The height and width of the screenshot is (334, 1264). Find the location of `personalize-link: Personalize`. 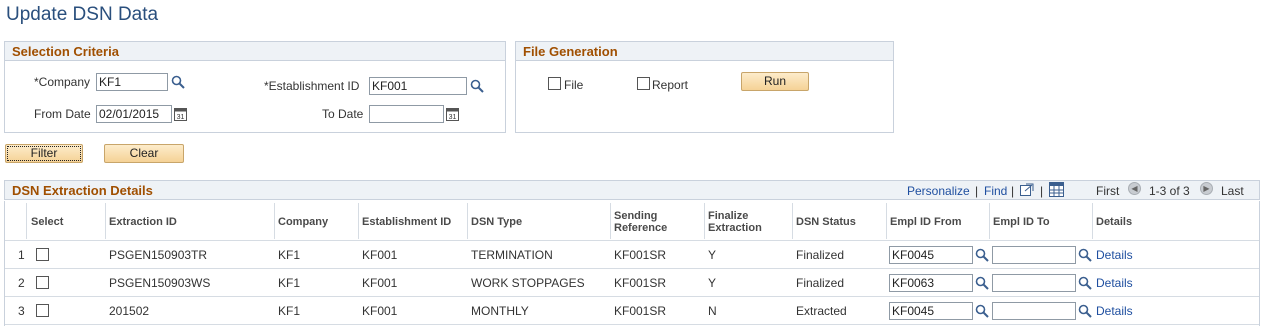

personalize-link: Personalize is located at coordinates (938, 191).